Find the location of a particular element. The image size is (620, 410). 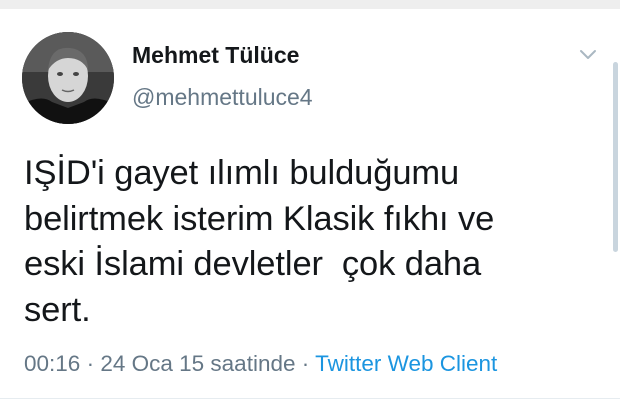

avatar is located at coordinates (68, 78).